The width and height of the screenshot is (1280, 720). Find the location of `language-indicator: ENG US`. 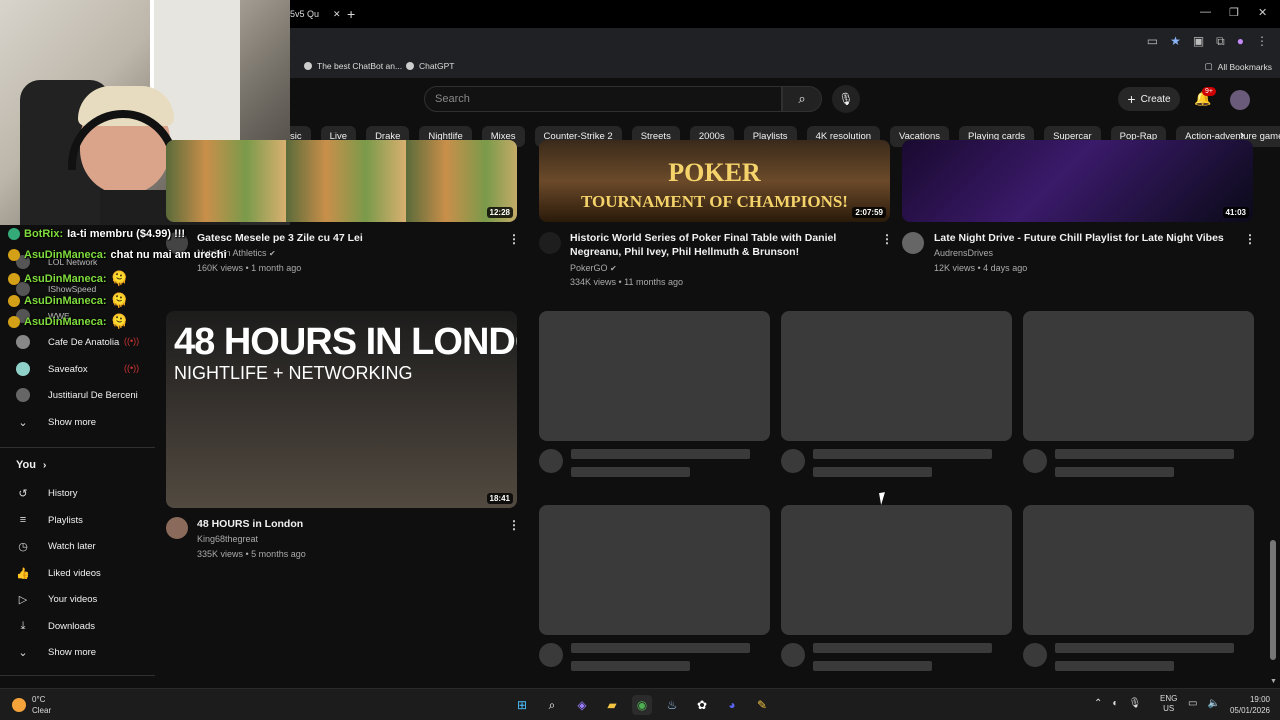

language-indicator: ENG US is located at coordinates (1168, 704).